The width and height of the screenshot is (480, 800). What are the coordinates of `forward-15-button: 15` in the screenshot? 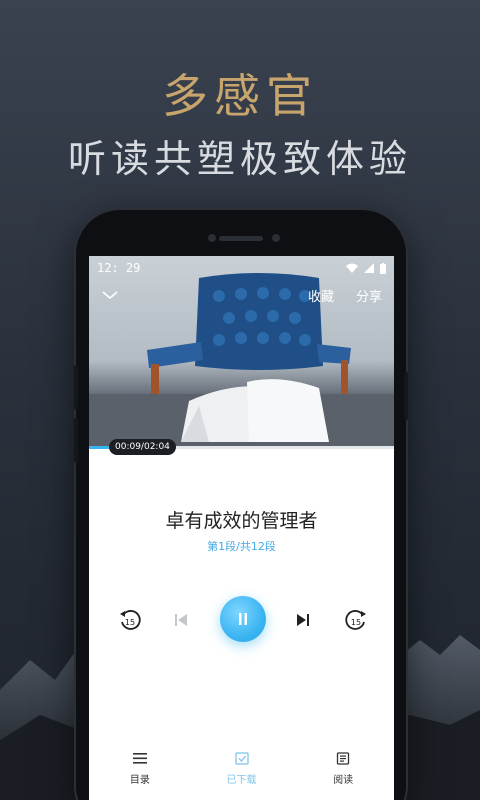 It's located at (356, 620).